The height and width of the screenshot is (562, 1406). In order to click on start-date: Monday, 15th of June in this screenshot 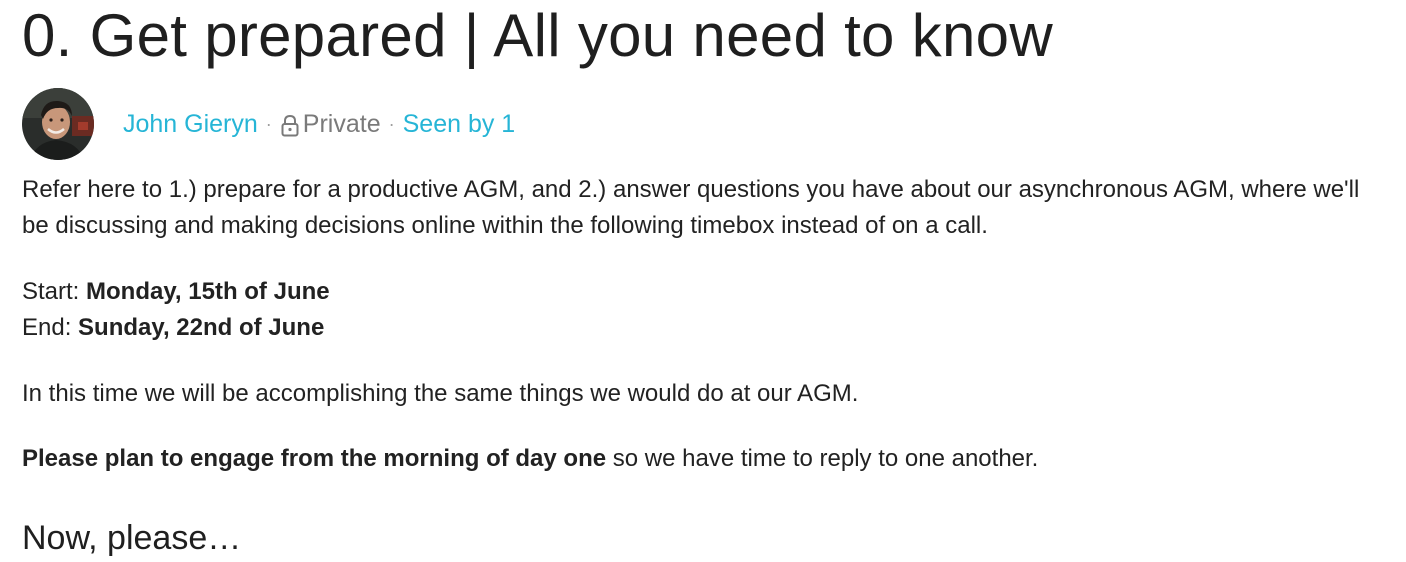, I will do `click(208, 291)`.